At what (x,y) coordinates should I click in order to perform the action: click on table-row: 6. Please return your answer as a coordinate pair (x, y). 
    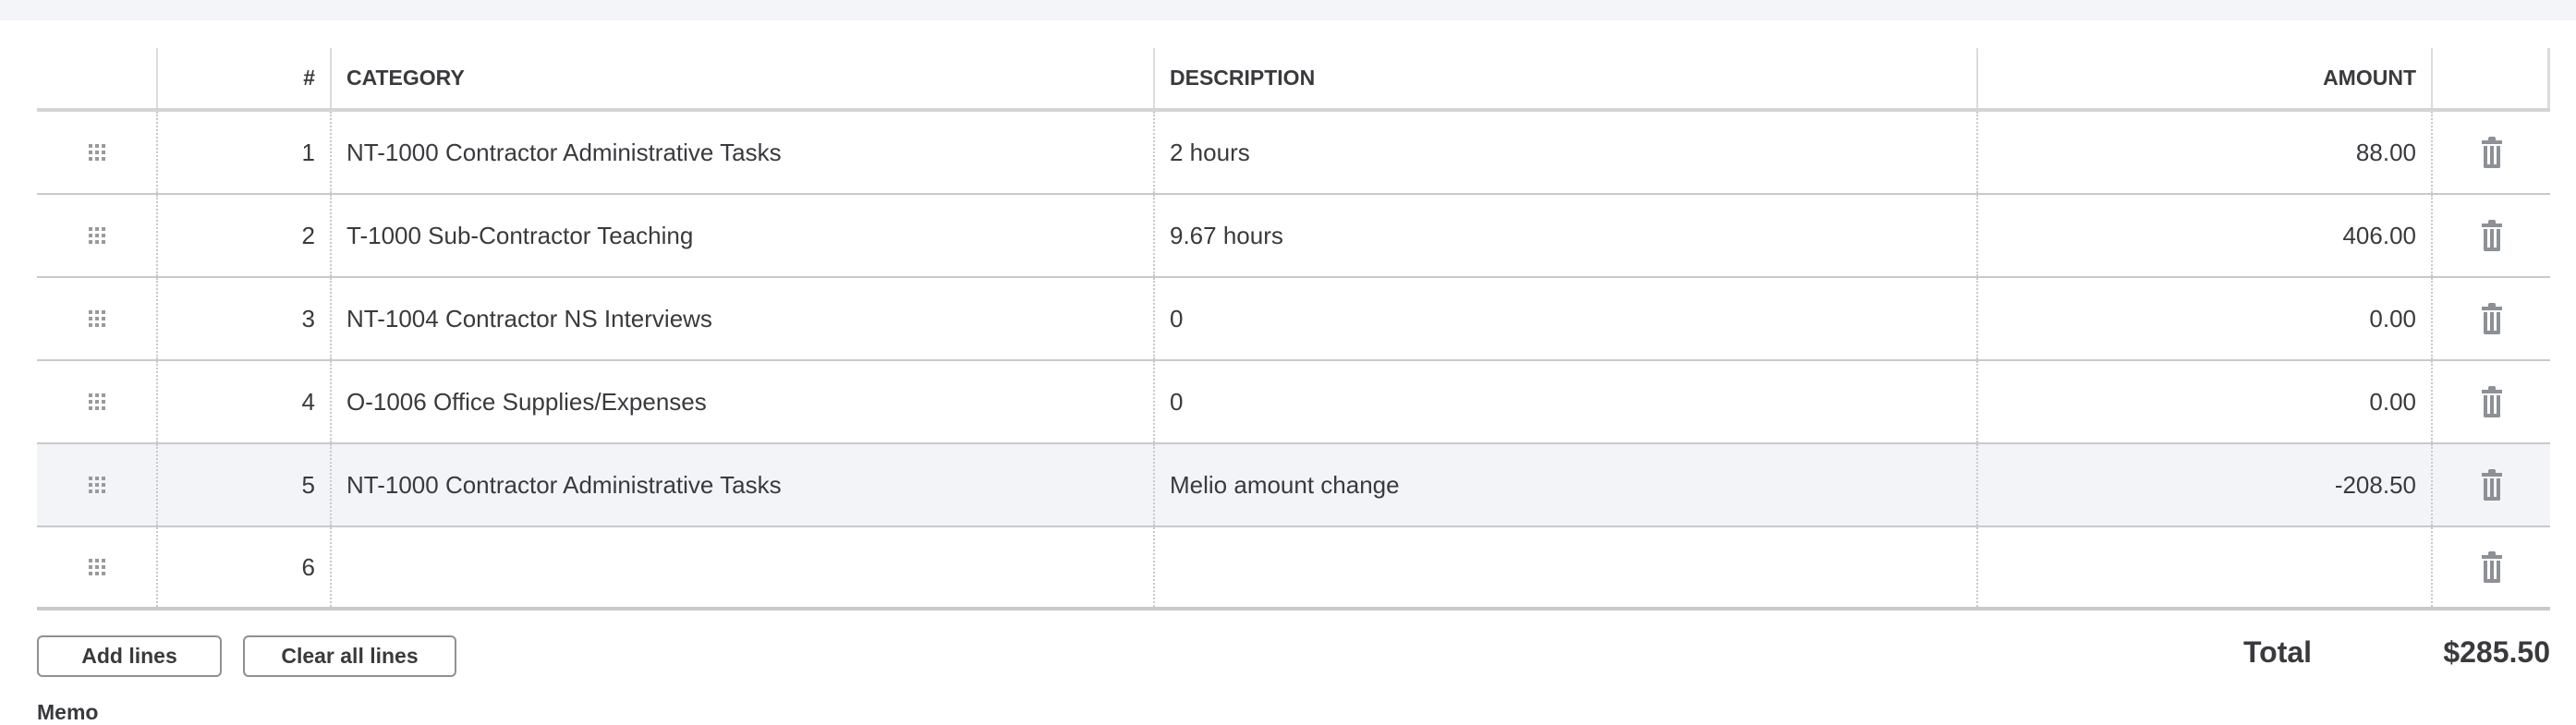
    Looking at the image, I should click on (1293, 568).